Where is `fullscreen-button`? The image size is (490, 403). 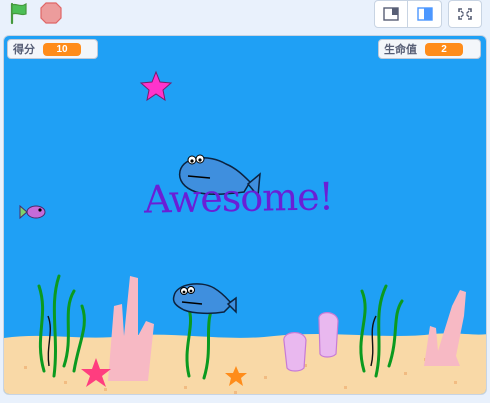
fullscreen-button is located at coordinates (465, 14).